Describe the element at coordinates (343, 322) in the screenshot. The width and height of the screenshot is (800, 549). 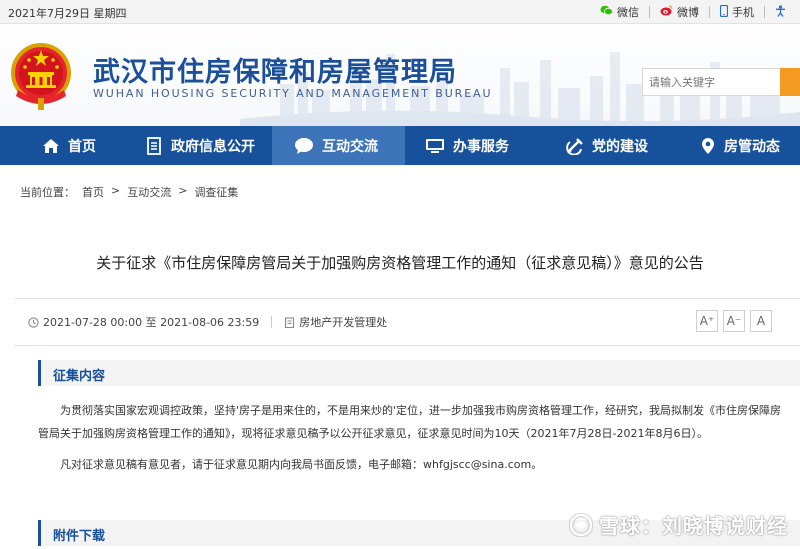
I see `department-text: 房地产开发管理处` at that location.